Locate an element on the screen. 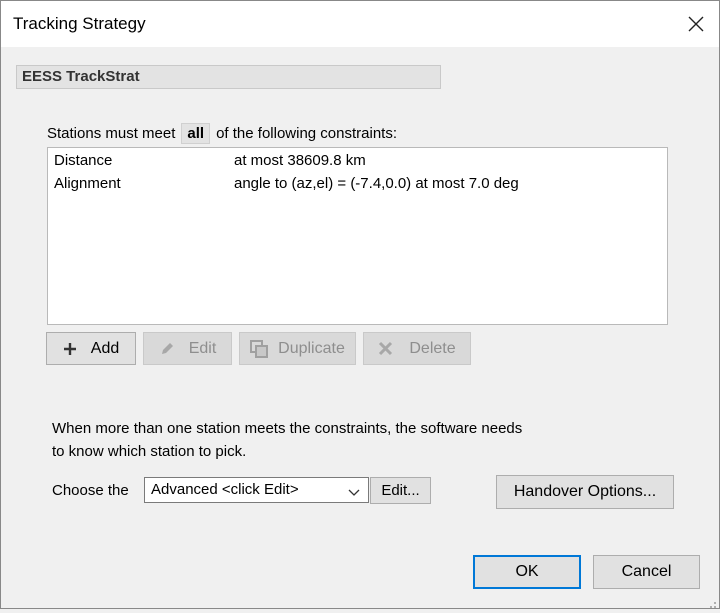 This screenshot has height=613, width=720. add-button: Add is located at coordinates (91, 348).